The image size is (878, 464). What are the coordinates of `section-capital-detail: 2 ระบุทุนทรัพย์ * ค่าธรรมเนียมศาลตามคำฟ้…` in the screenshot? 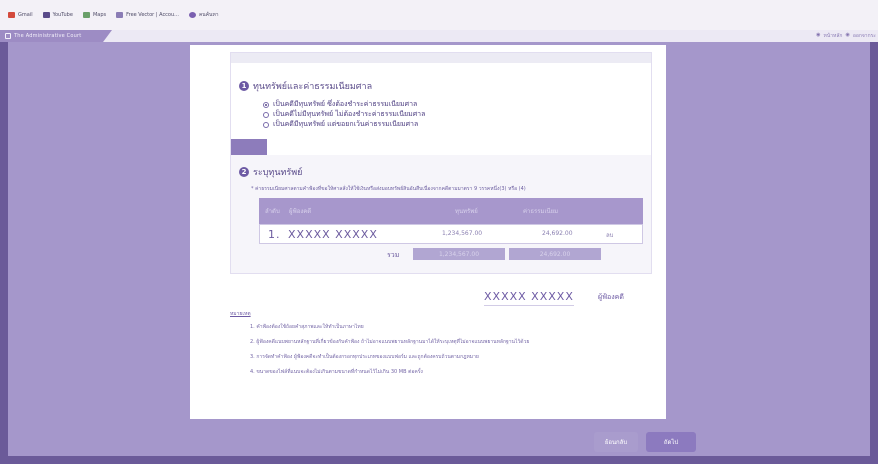 It's located at (441, 214).